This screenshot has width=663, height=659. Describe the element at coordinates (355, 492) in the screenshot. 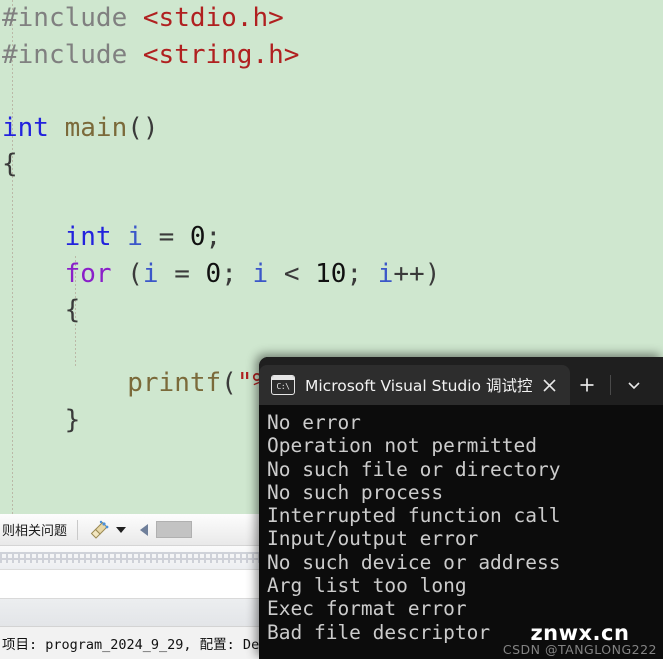

I see `console-output-line: No such process` at that location.